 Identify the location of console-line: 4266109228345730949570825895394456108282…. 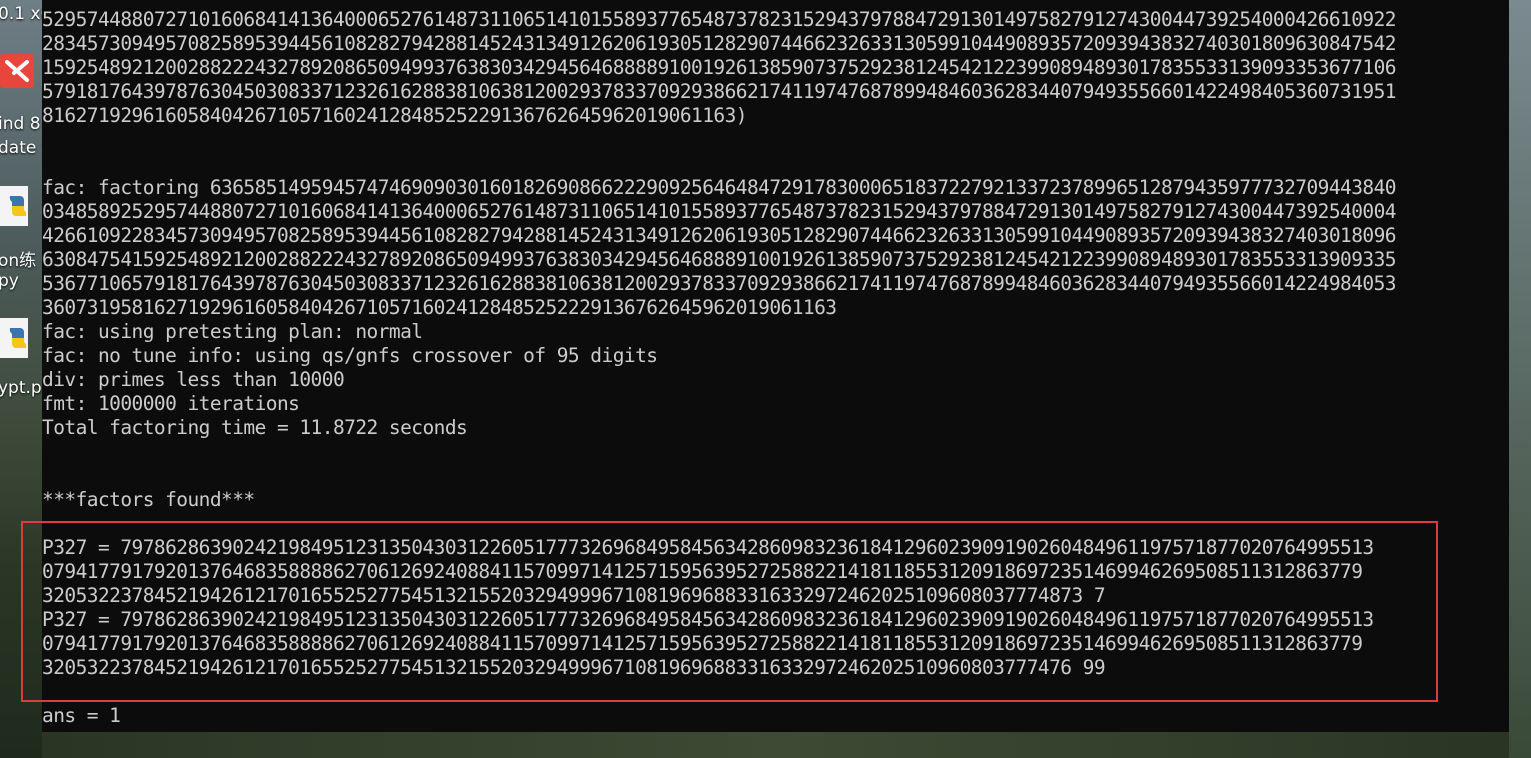
(719, 235).